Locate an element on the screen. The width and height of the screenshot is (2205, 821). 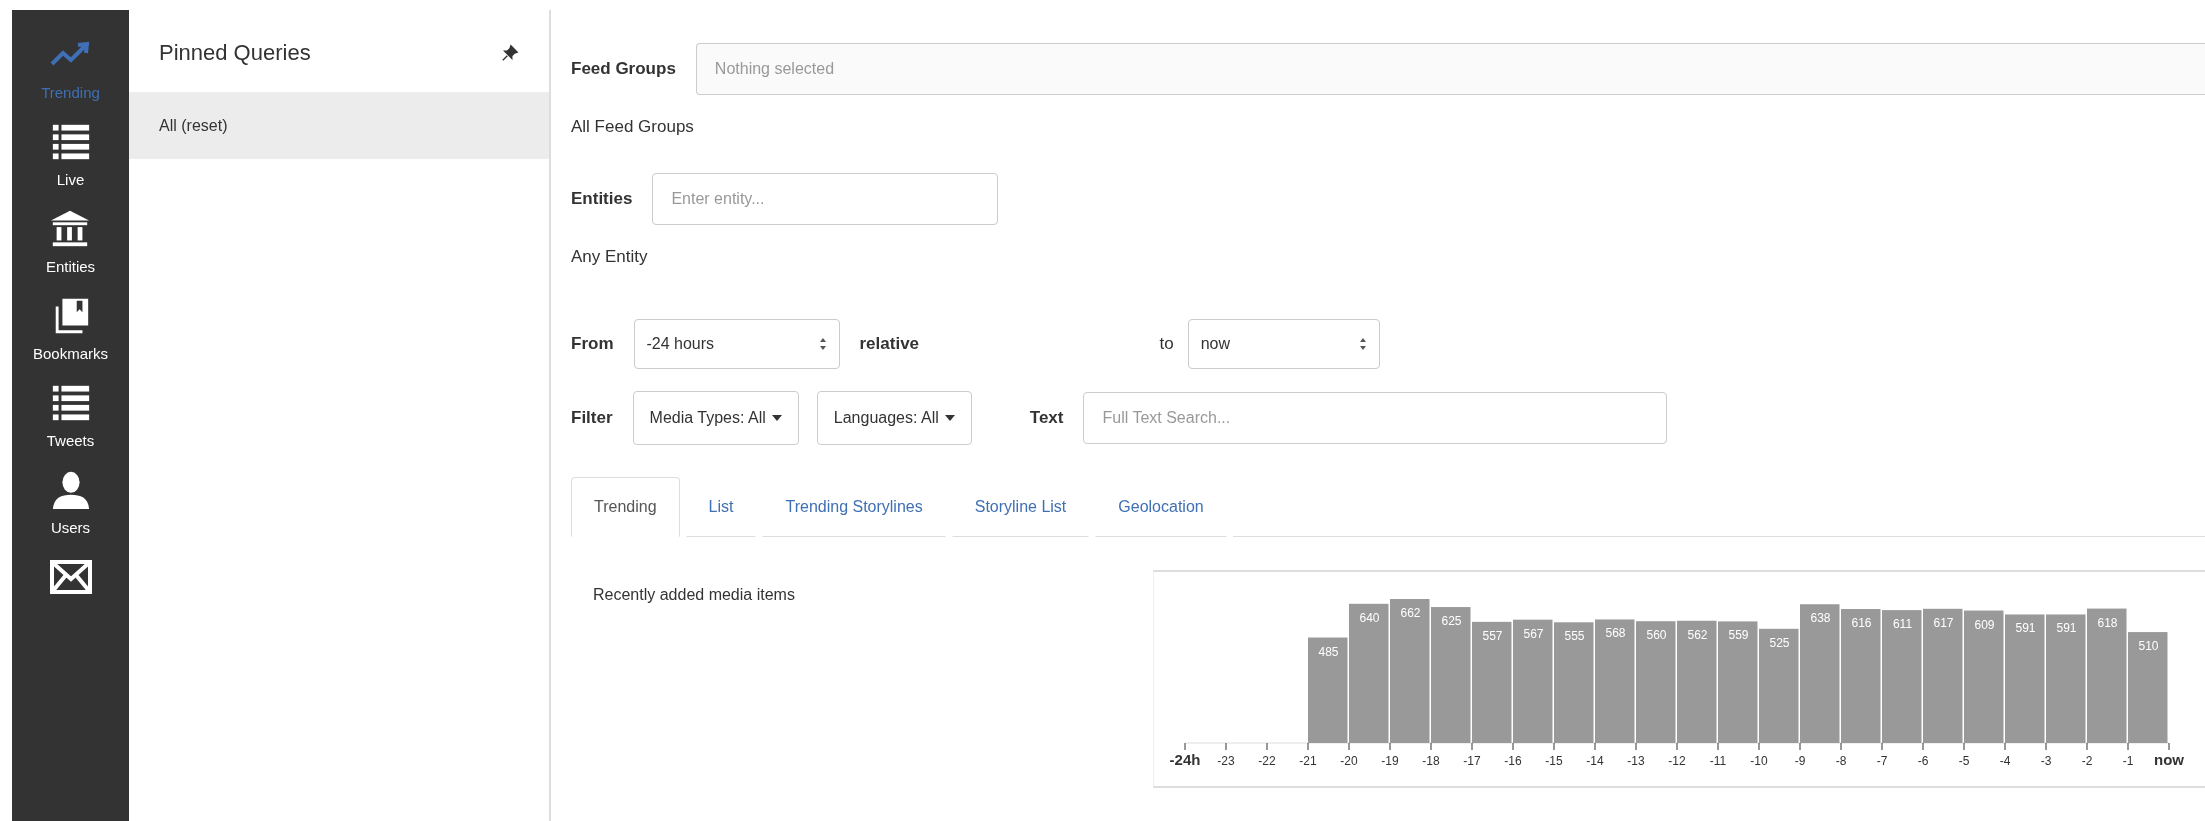
tick-label: -4 is located at coordinates (2005, 761).